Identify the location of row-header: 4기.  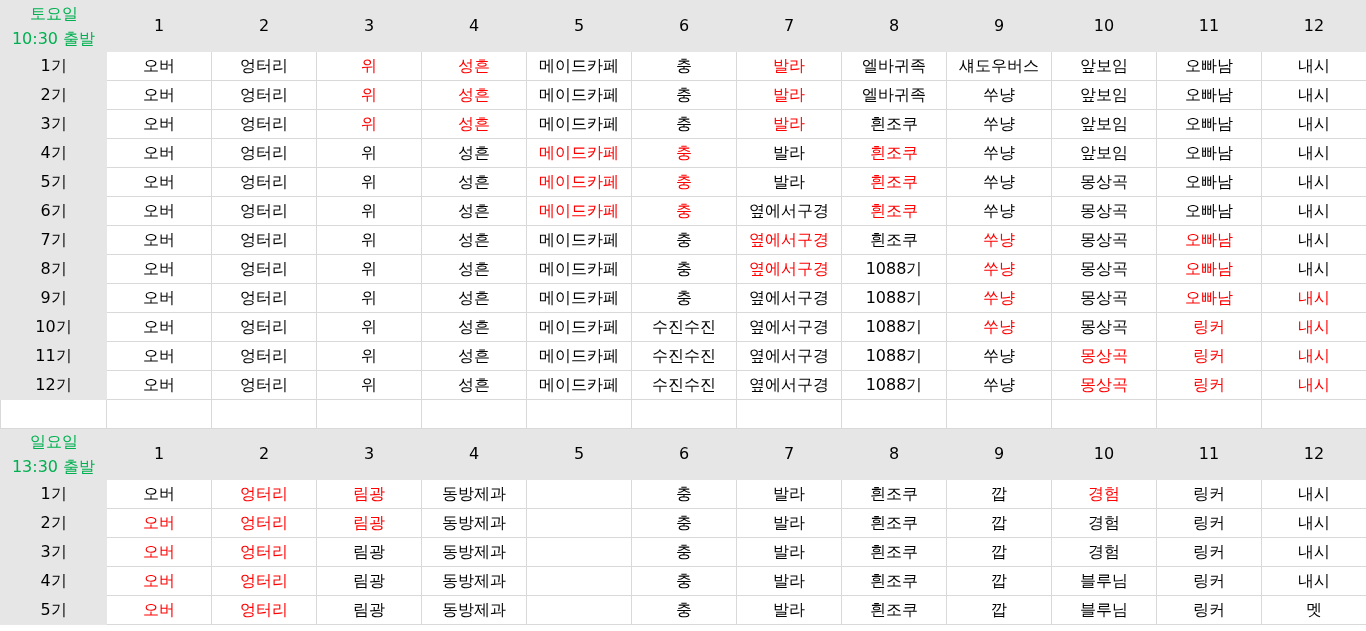
(53, 581).